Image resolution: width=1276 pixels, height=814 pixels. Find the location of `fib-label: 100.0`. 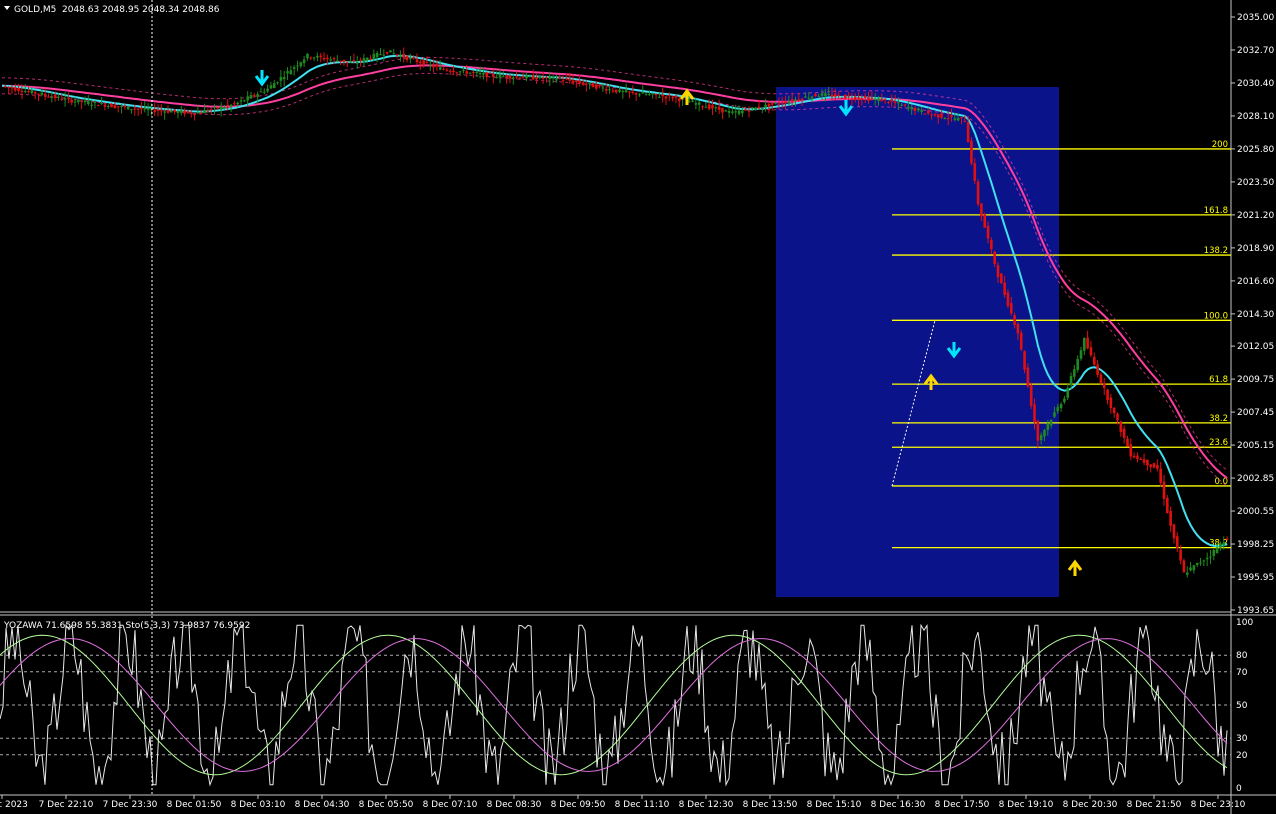

fib-label: 100.0 is located at coordinates (1216, 316).